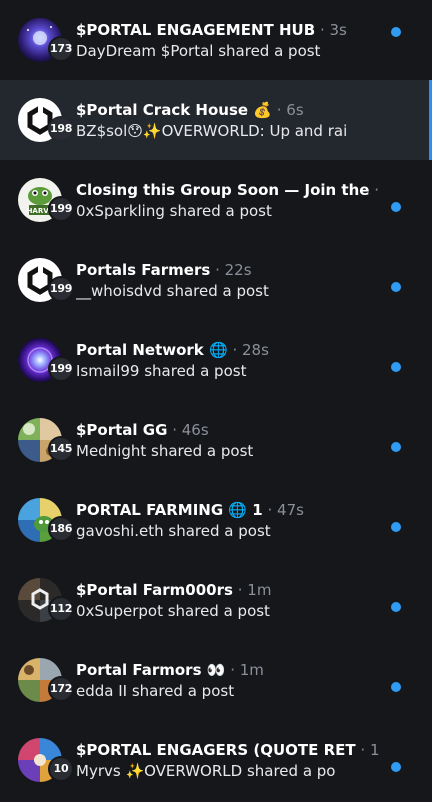 The width and height of the screenshot is (432, 802). I want to click on last-message: __whoisdvd shared a post, so click(172, 291).